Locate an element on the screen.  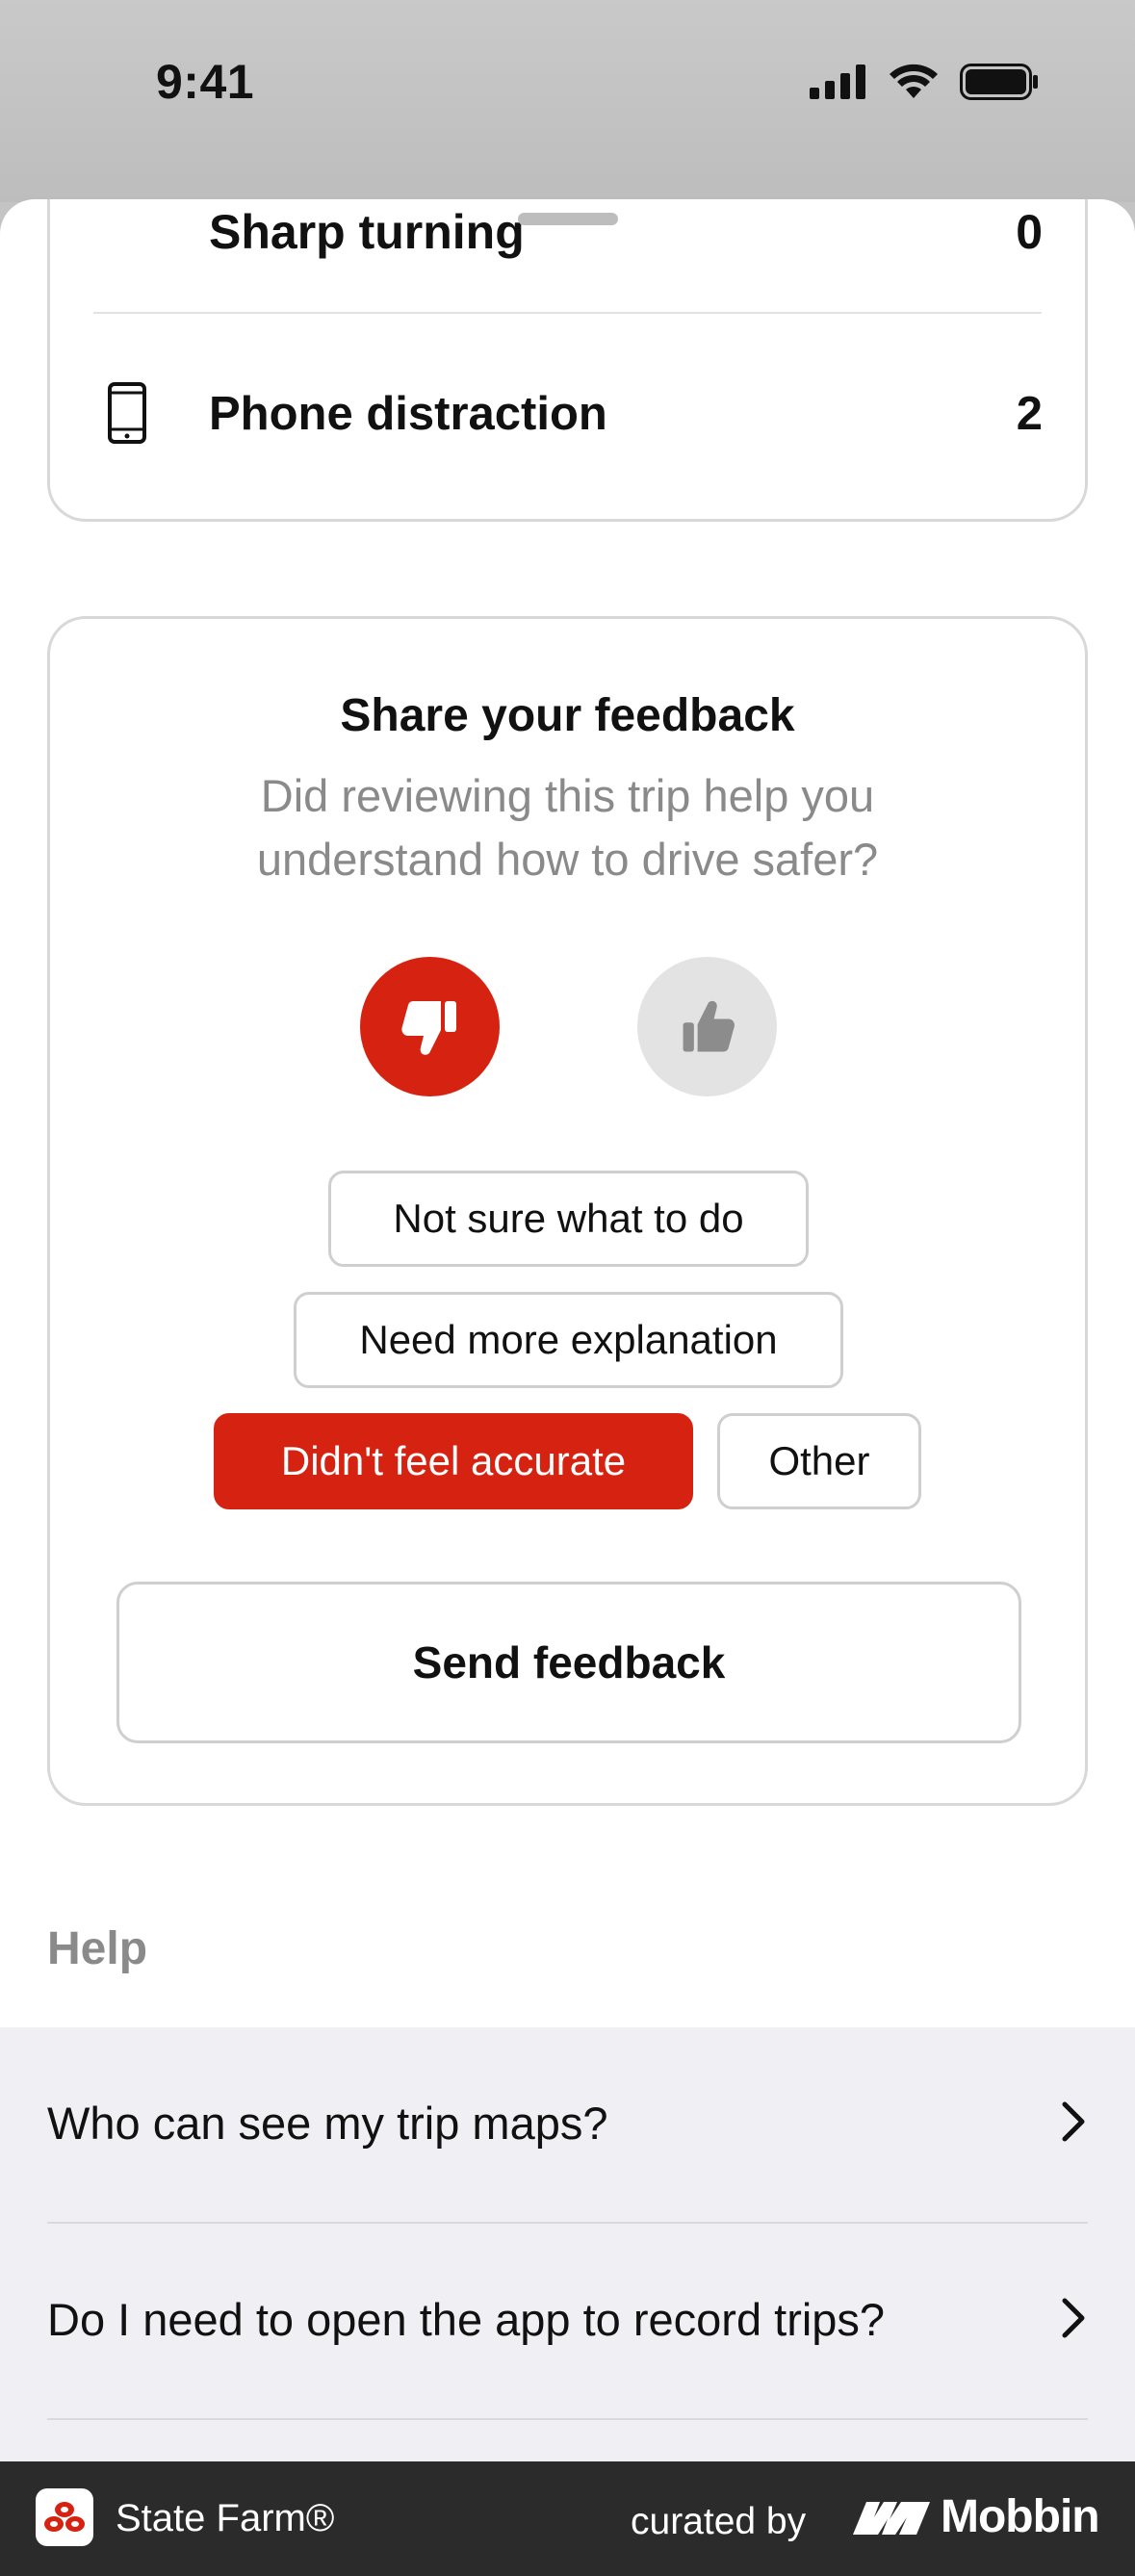
help-item-label: Who can see my trip maps? is located at coordinates (327, 2123).